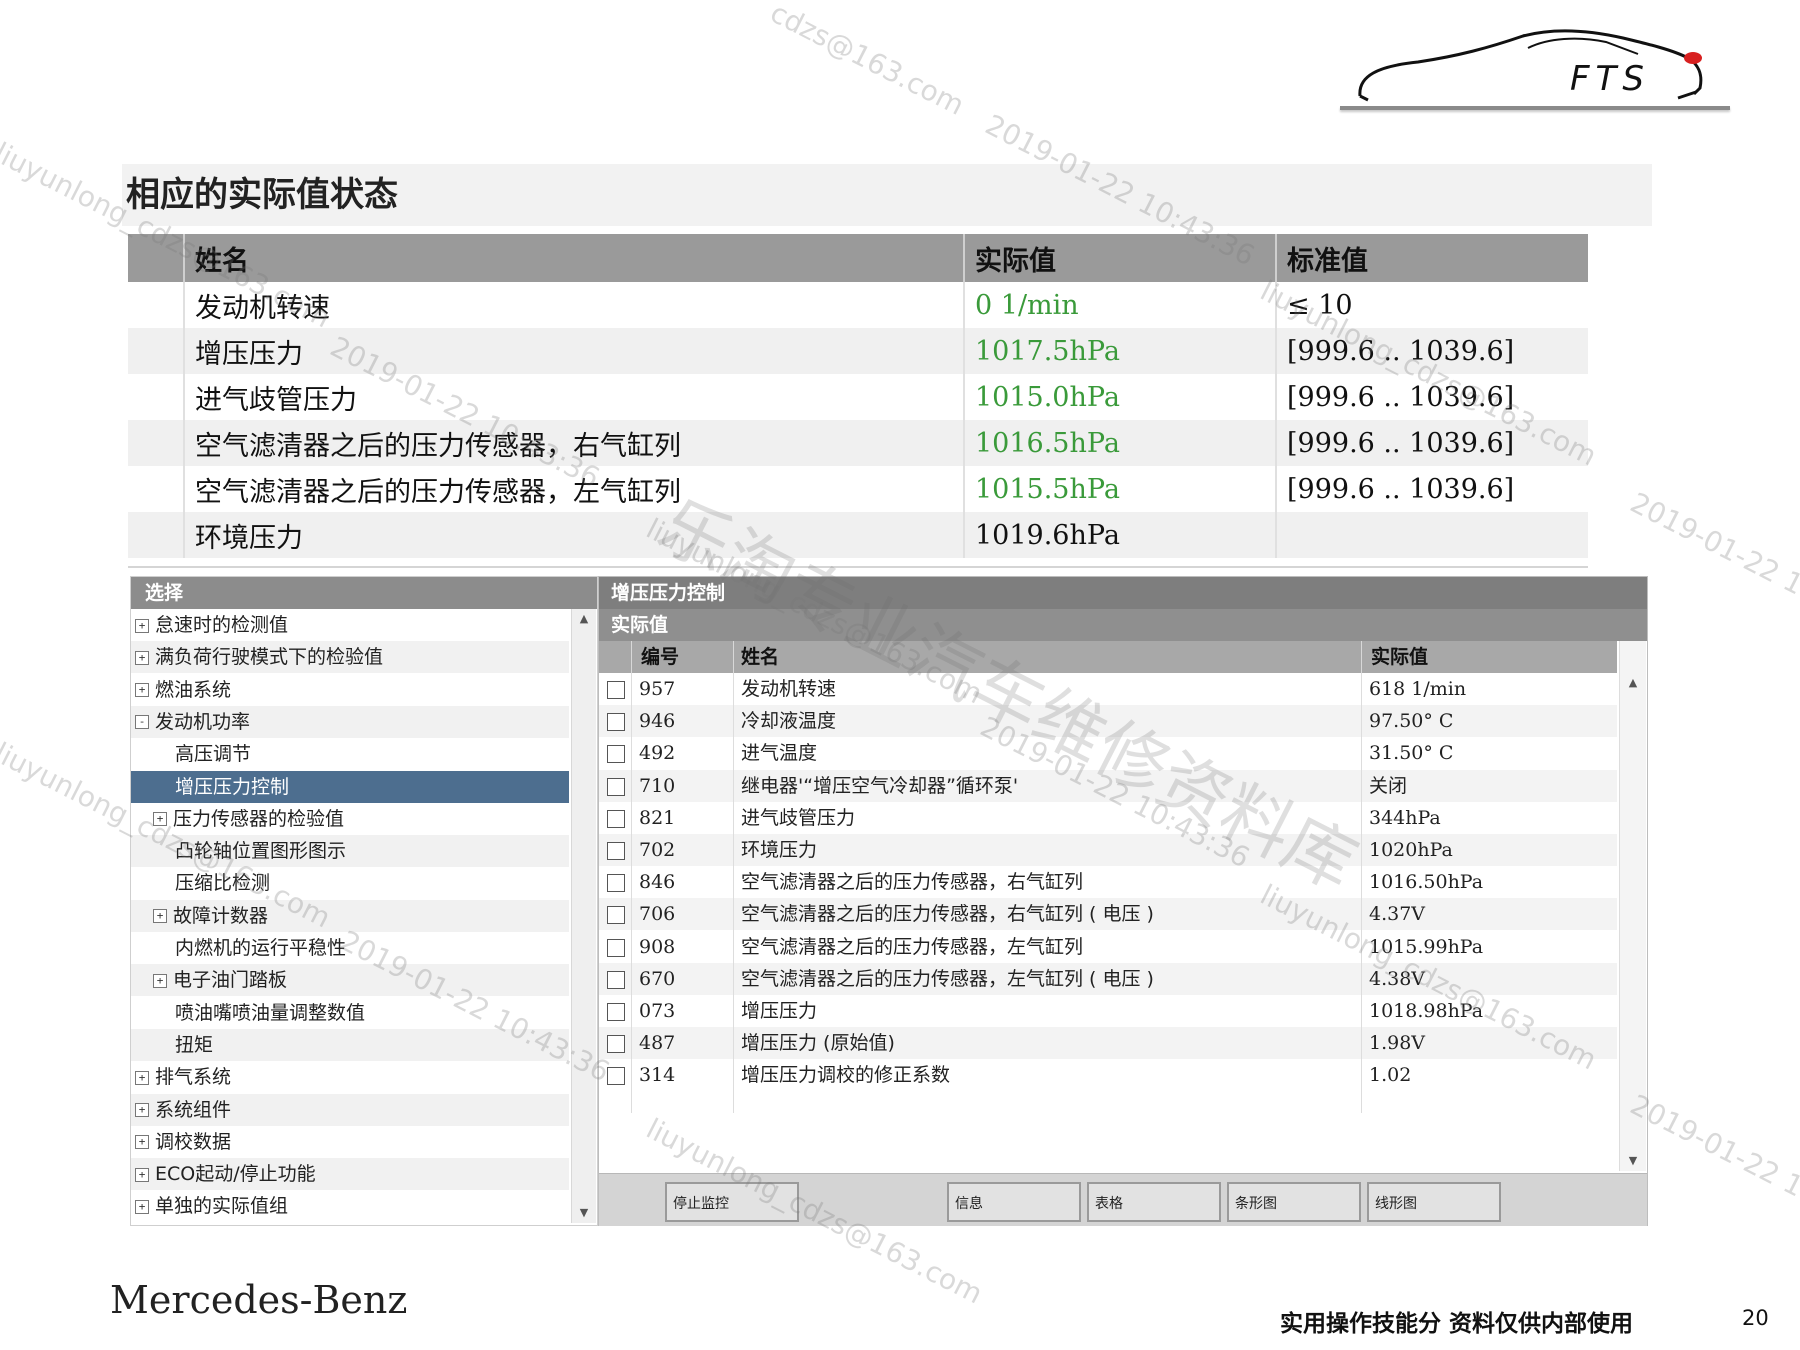 This screenshot has height=1350, width=1800. I want to click on stop-monitoring-button: 停止监控, so click(732, 1202).